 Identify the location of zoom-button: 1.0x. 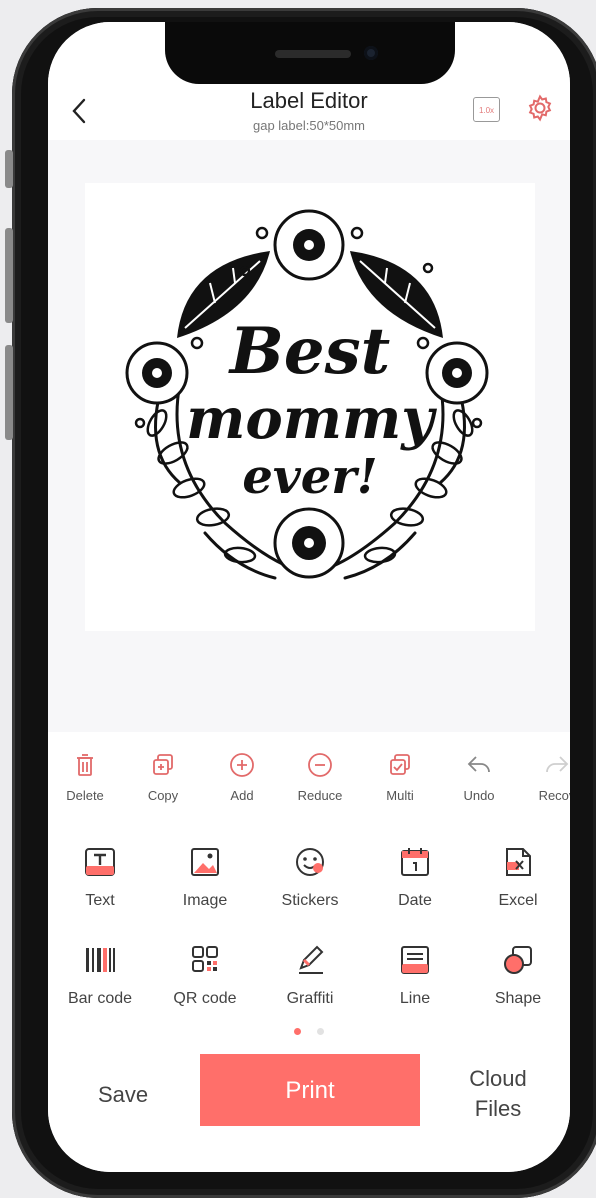
(486, 109).